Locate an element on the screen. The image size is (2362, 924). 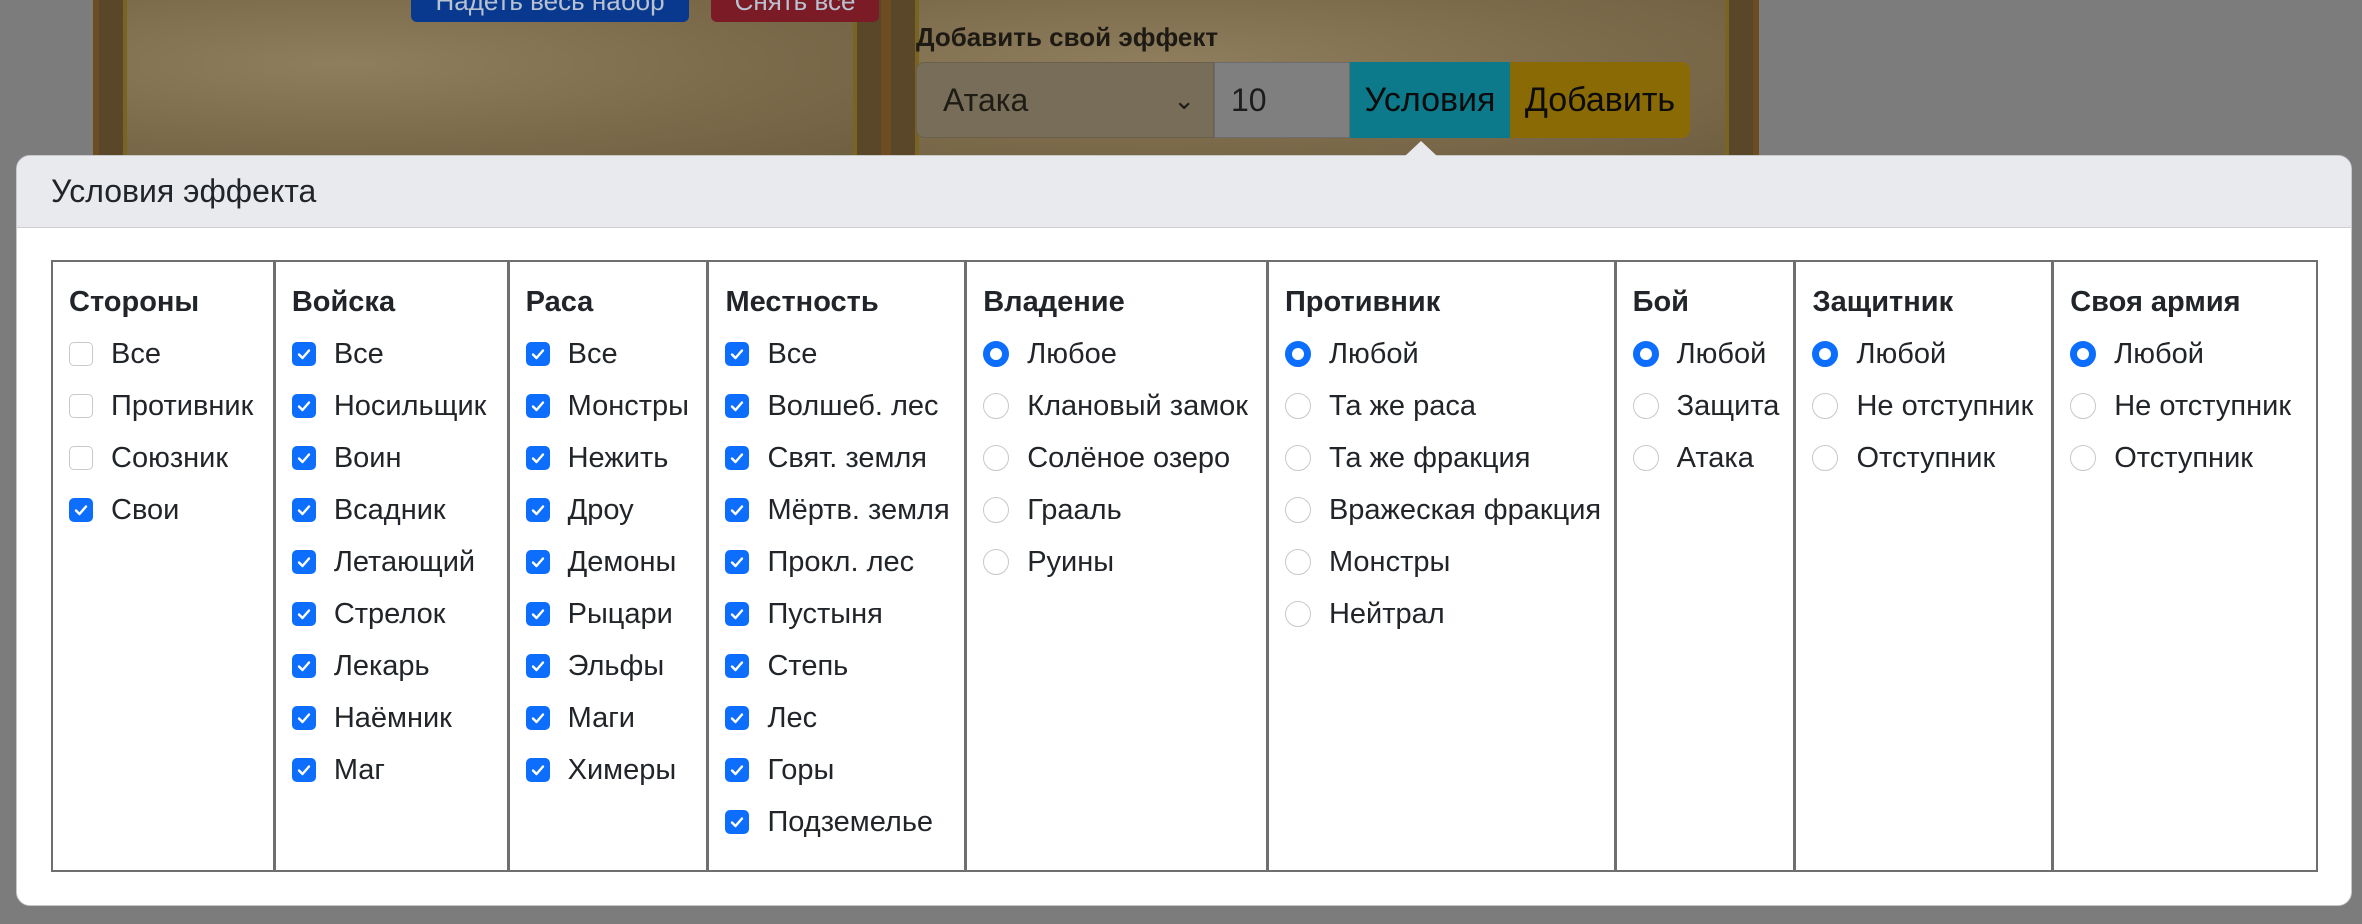
checkbox-option: Маг is located at coordinates (399, 770).